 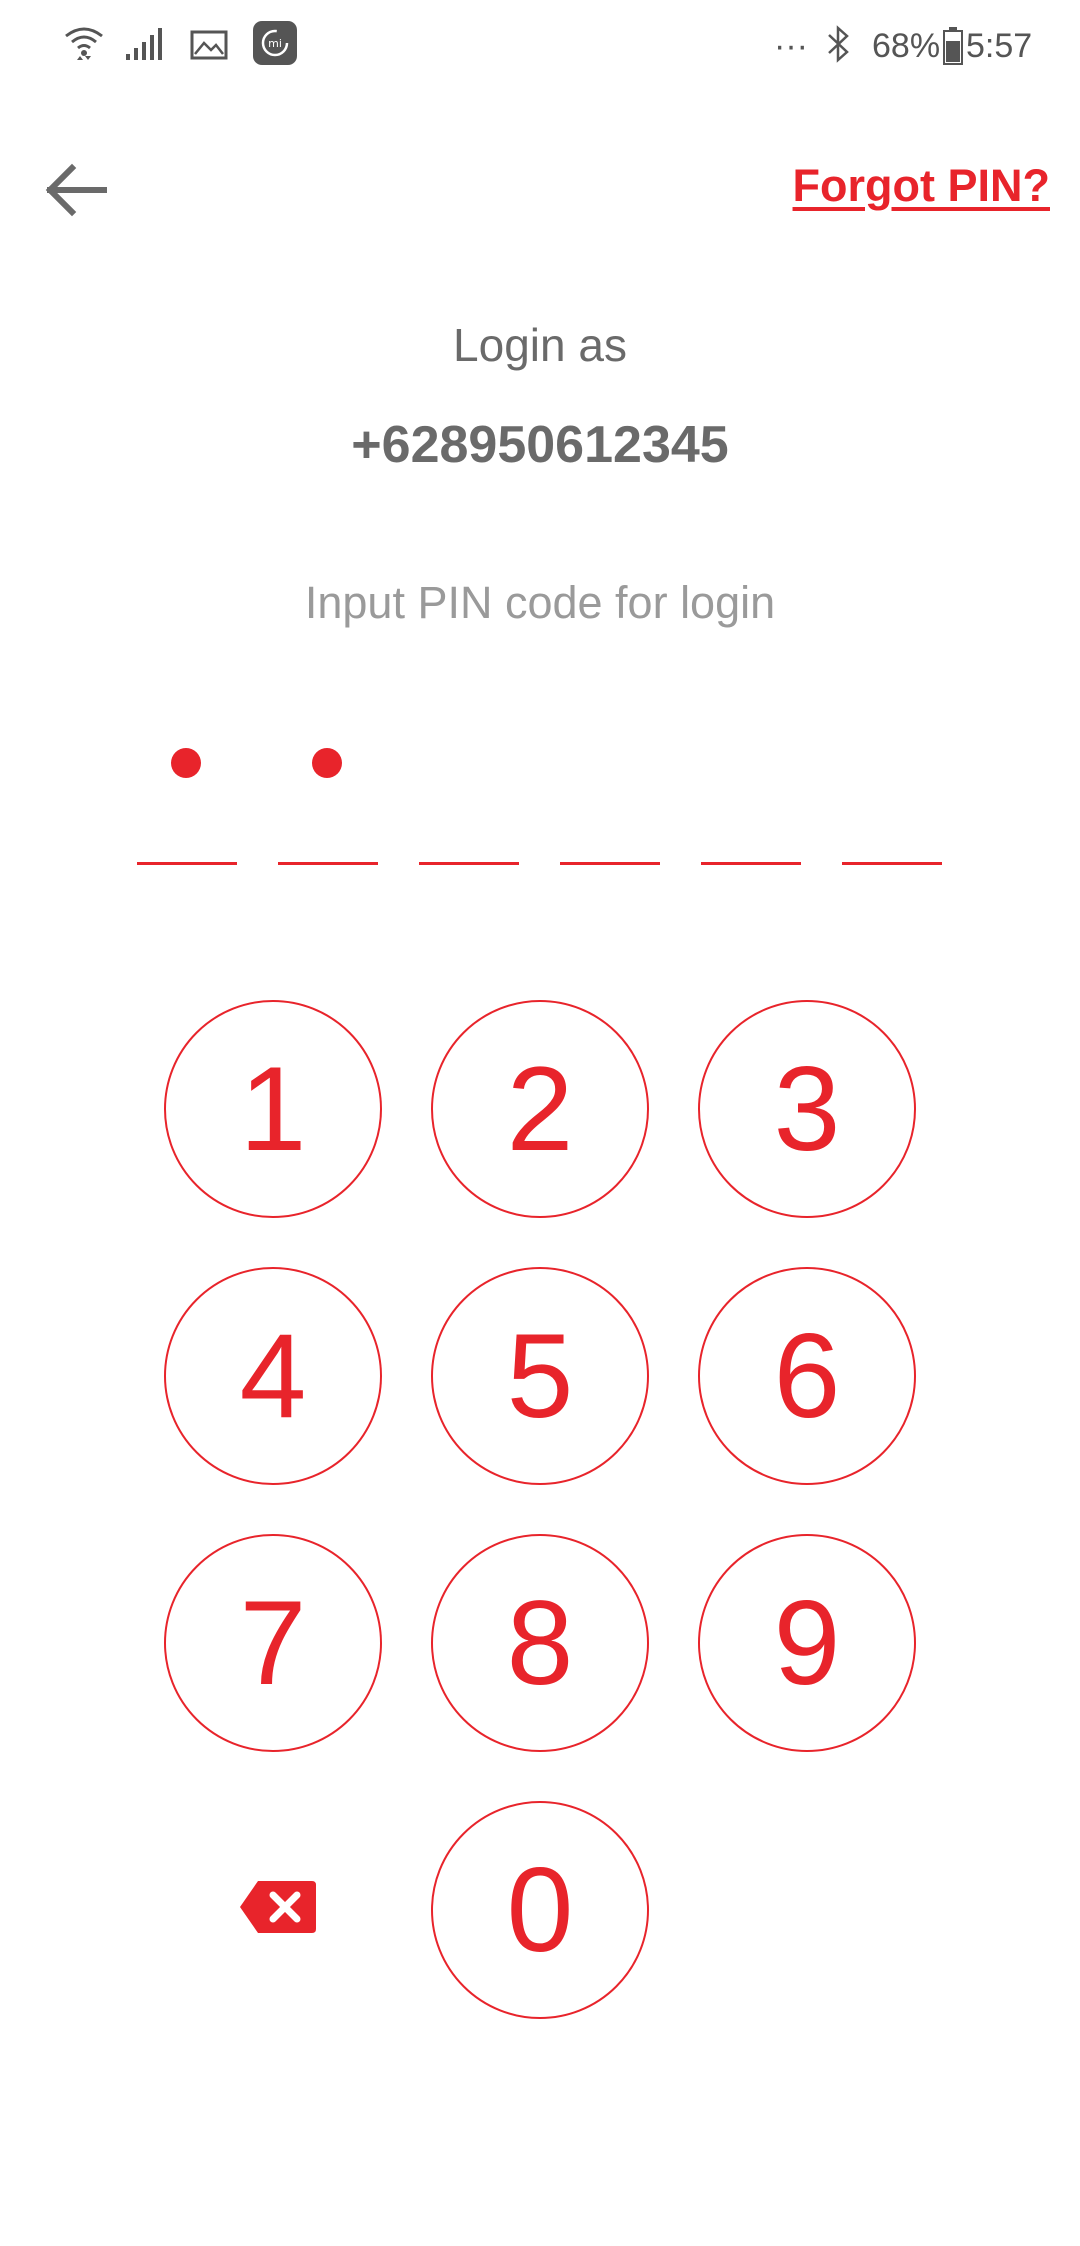 I want to click on key-5: 5, so click(x=540, y=1376).